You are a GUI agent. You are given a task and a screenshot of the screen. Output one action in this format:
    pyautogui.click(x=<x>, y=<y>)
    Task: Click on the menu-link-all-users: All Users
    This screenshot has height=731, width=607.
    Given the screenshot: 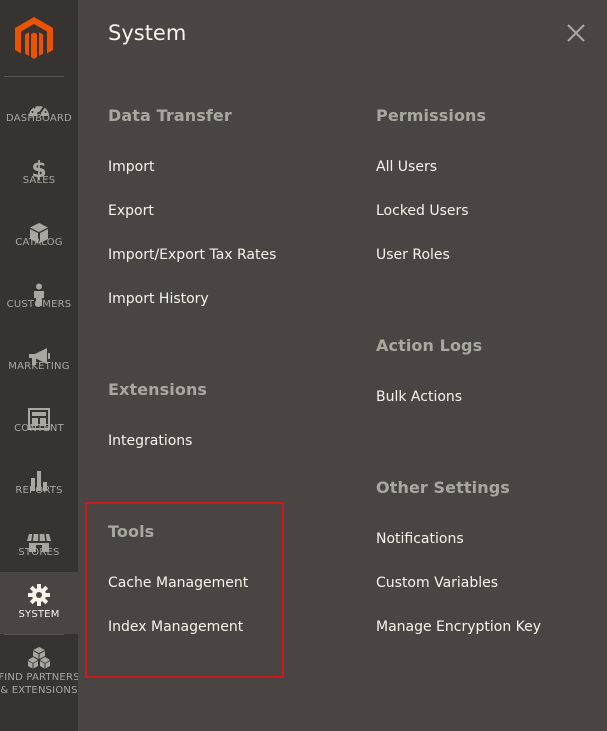 What is the action you would take?
    pyautogui.click(x=406, y=167)
    